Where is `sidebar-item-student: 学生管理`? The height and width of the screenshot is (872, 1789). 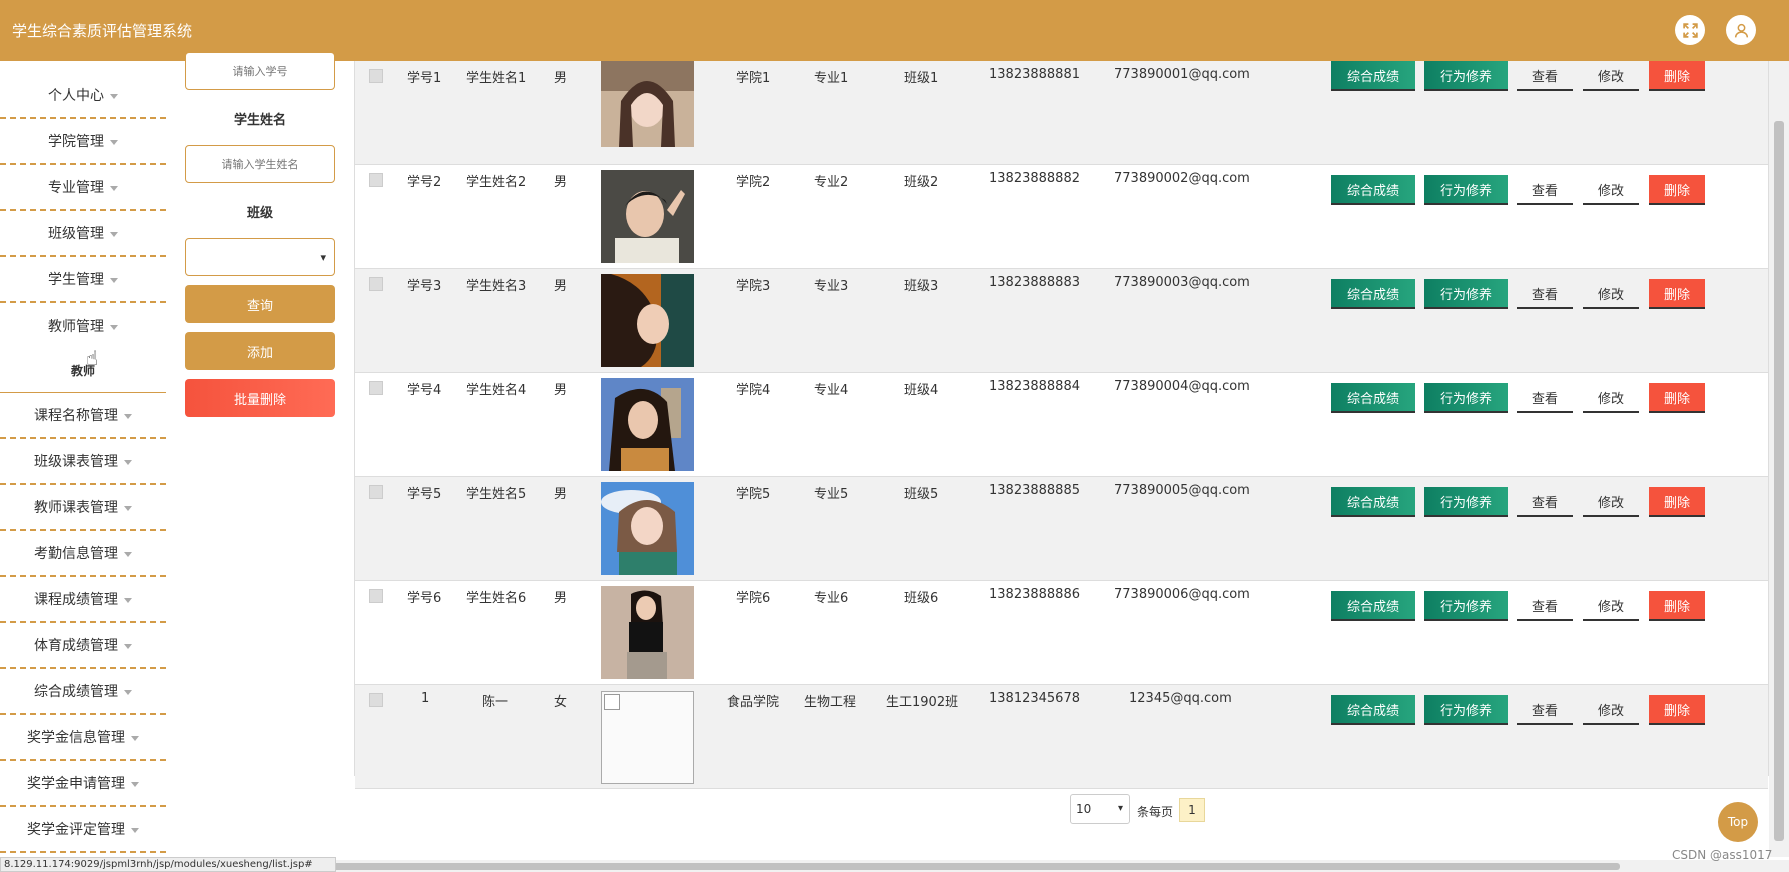
sidebar-item-student: 学生管理 is located at coordinates (83, 280).